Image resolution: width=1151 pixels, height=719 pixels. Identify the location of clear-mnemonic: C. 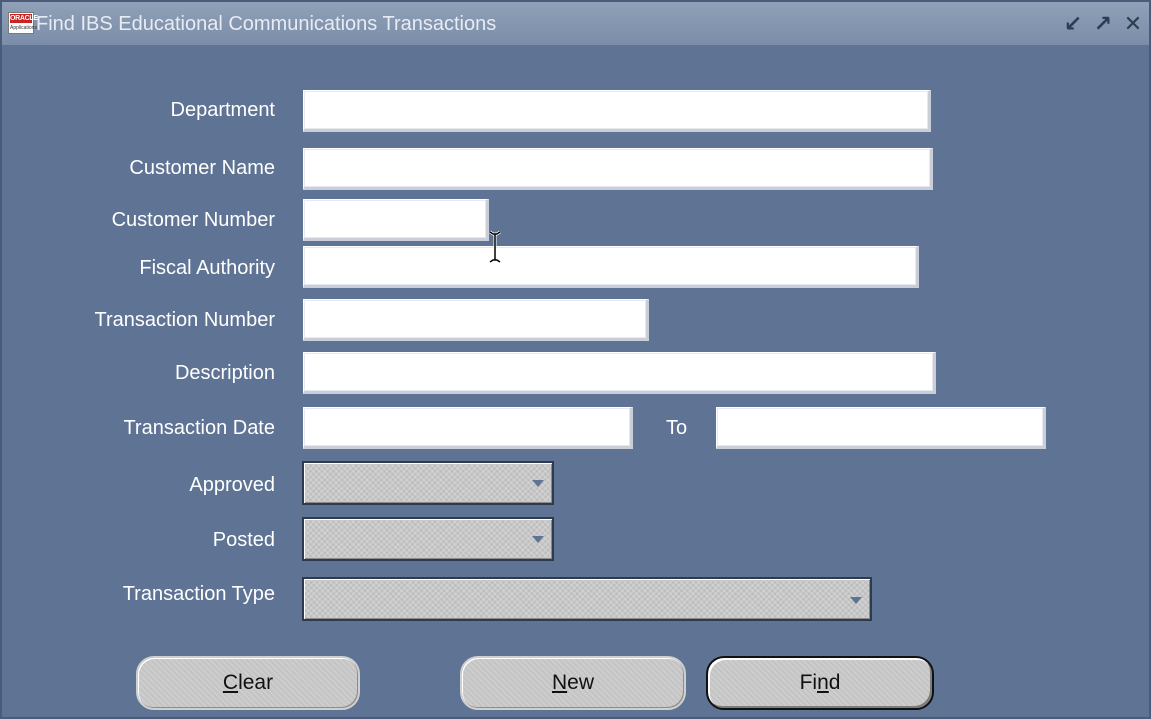
(230, 682).